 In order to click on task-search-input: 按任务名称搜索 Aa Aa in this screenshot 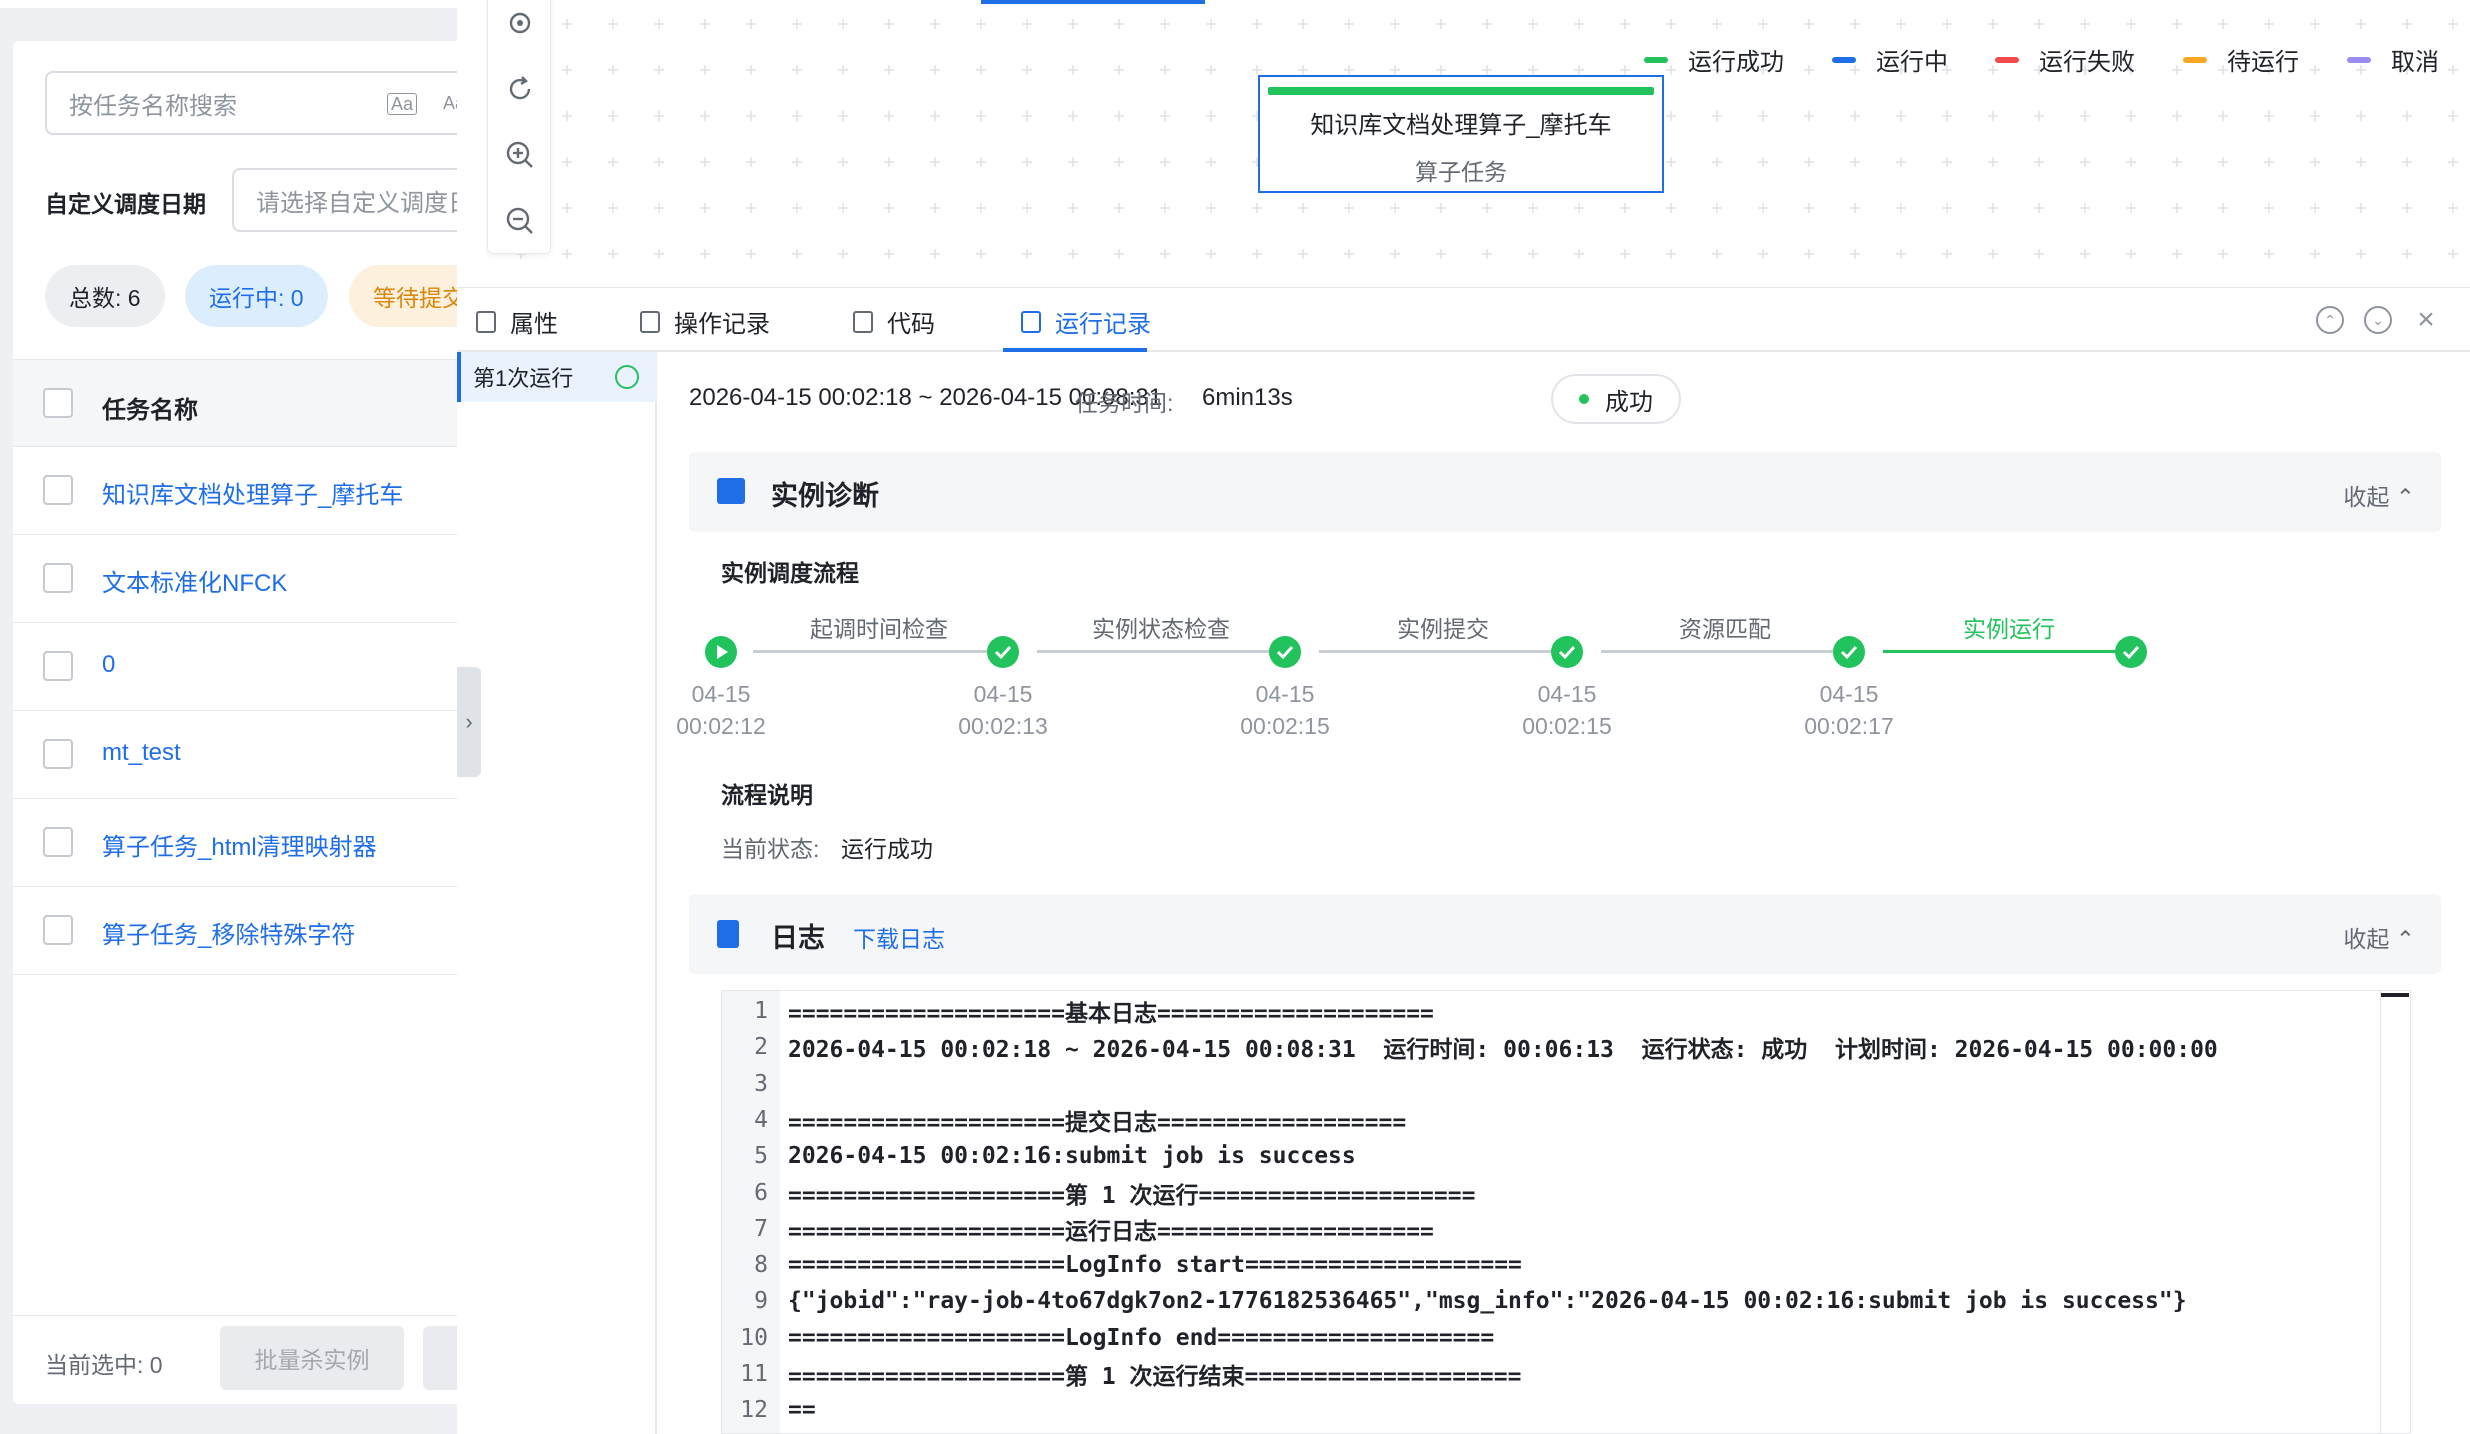, I will do `click(251, 103)`.